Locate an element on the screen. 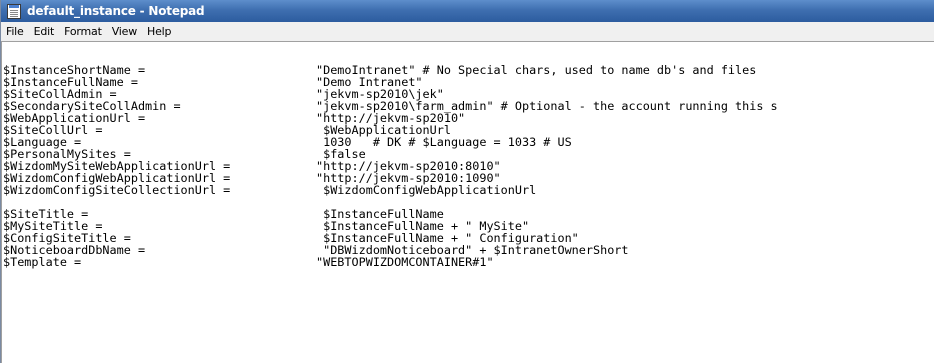  editor-line: $InstanceFullName = "Demo Intranet" is located at coordinates (468, 82).